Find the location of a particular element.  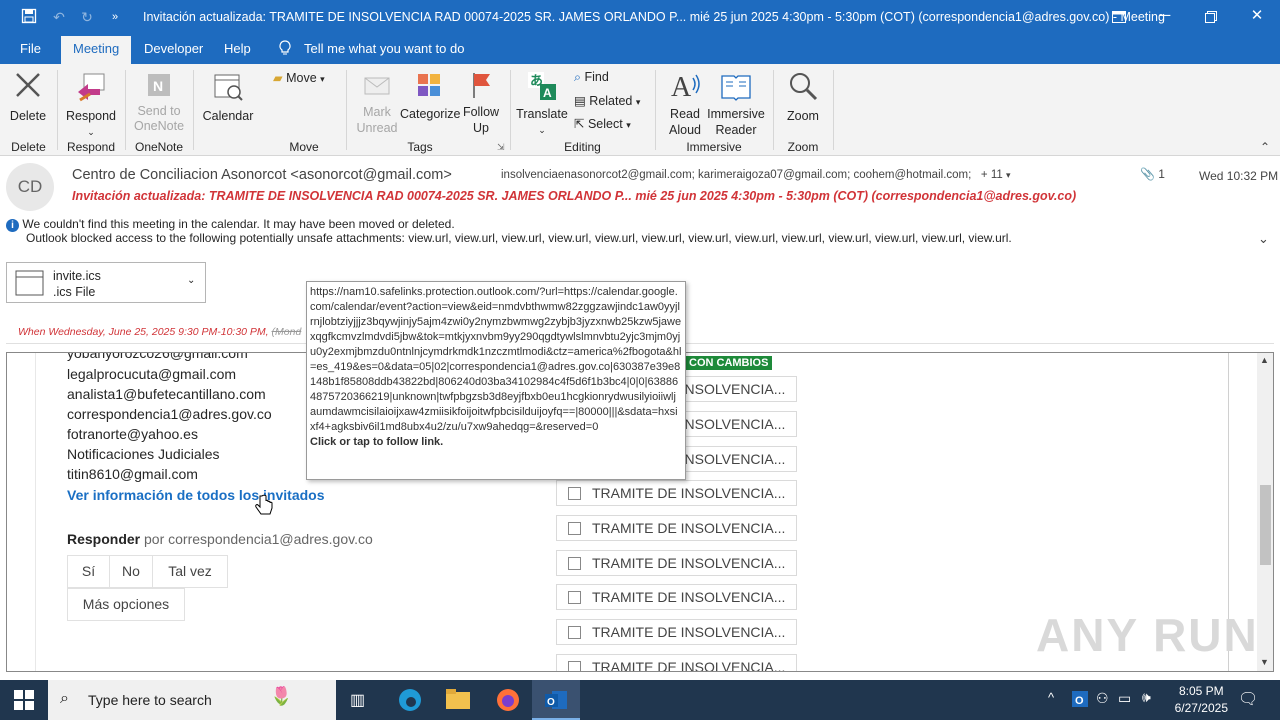

customize-qat-icon: » is located at coordinates (115, 17).